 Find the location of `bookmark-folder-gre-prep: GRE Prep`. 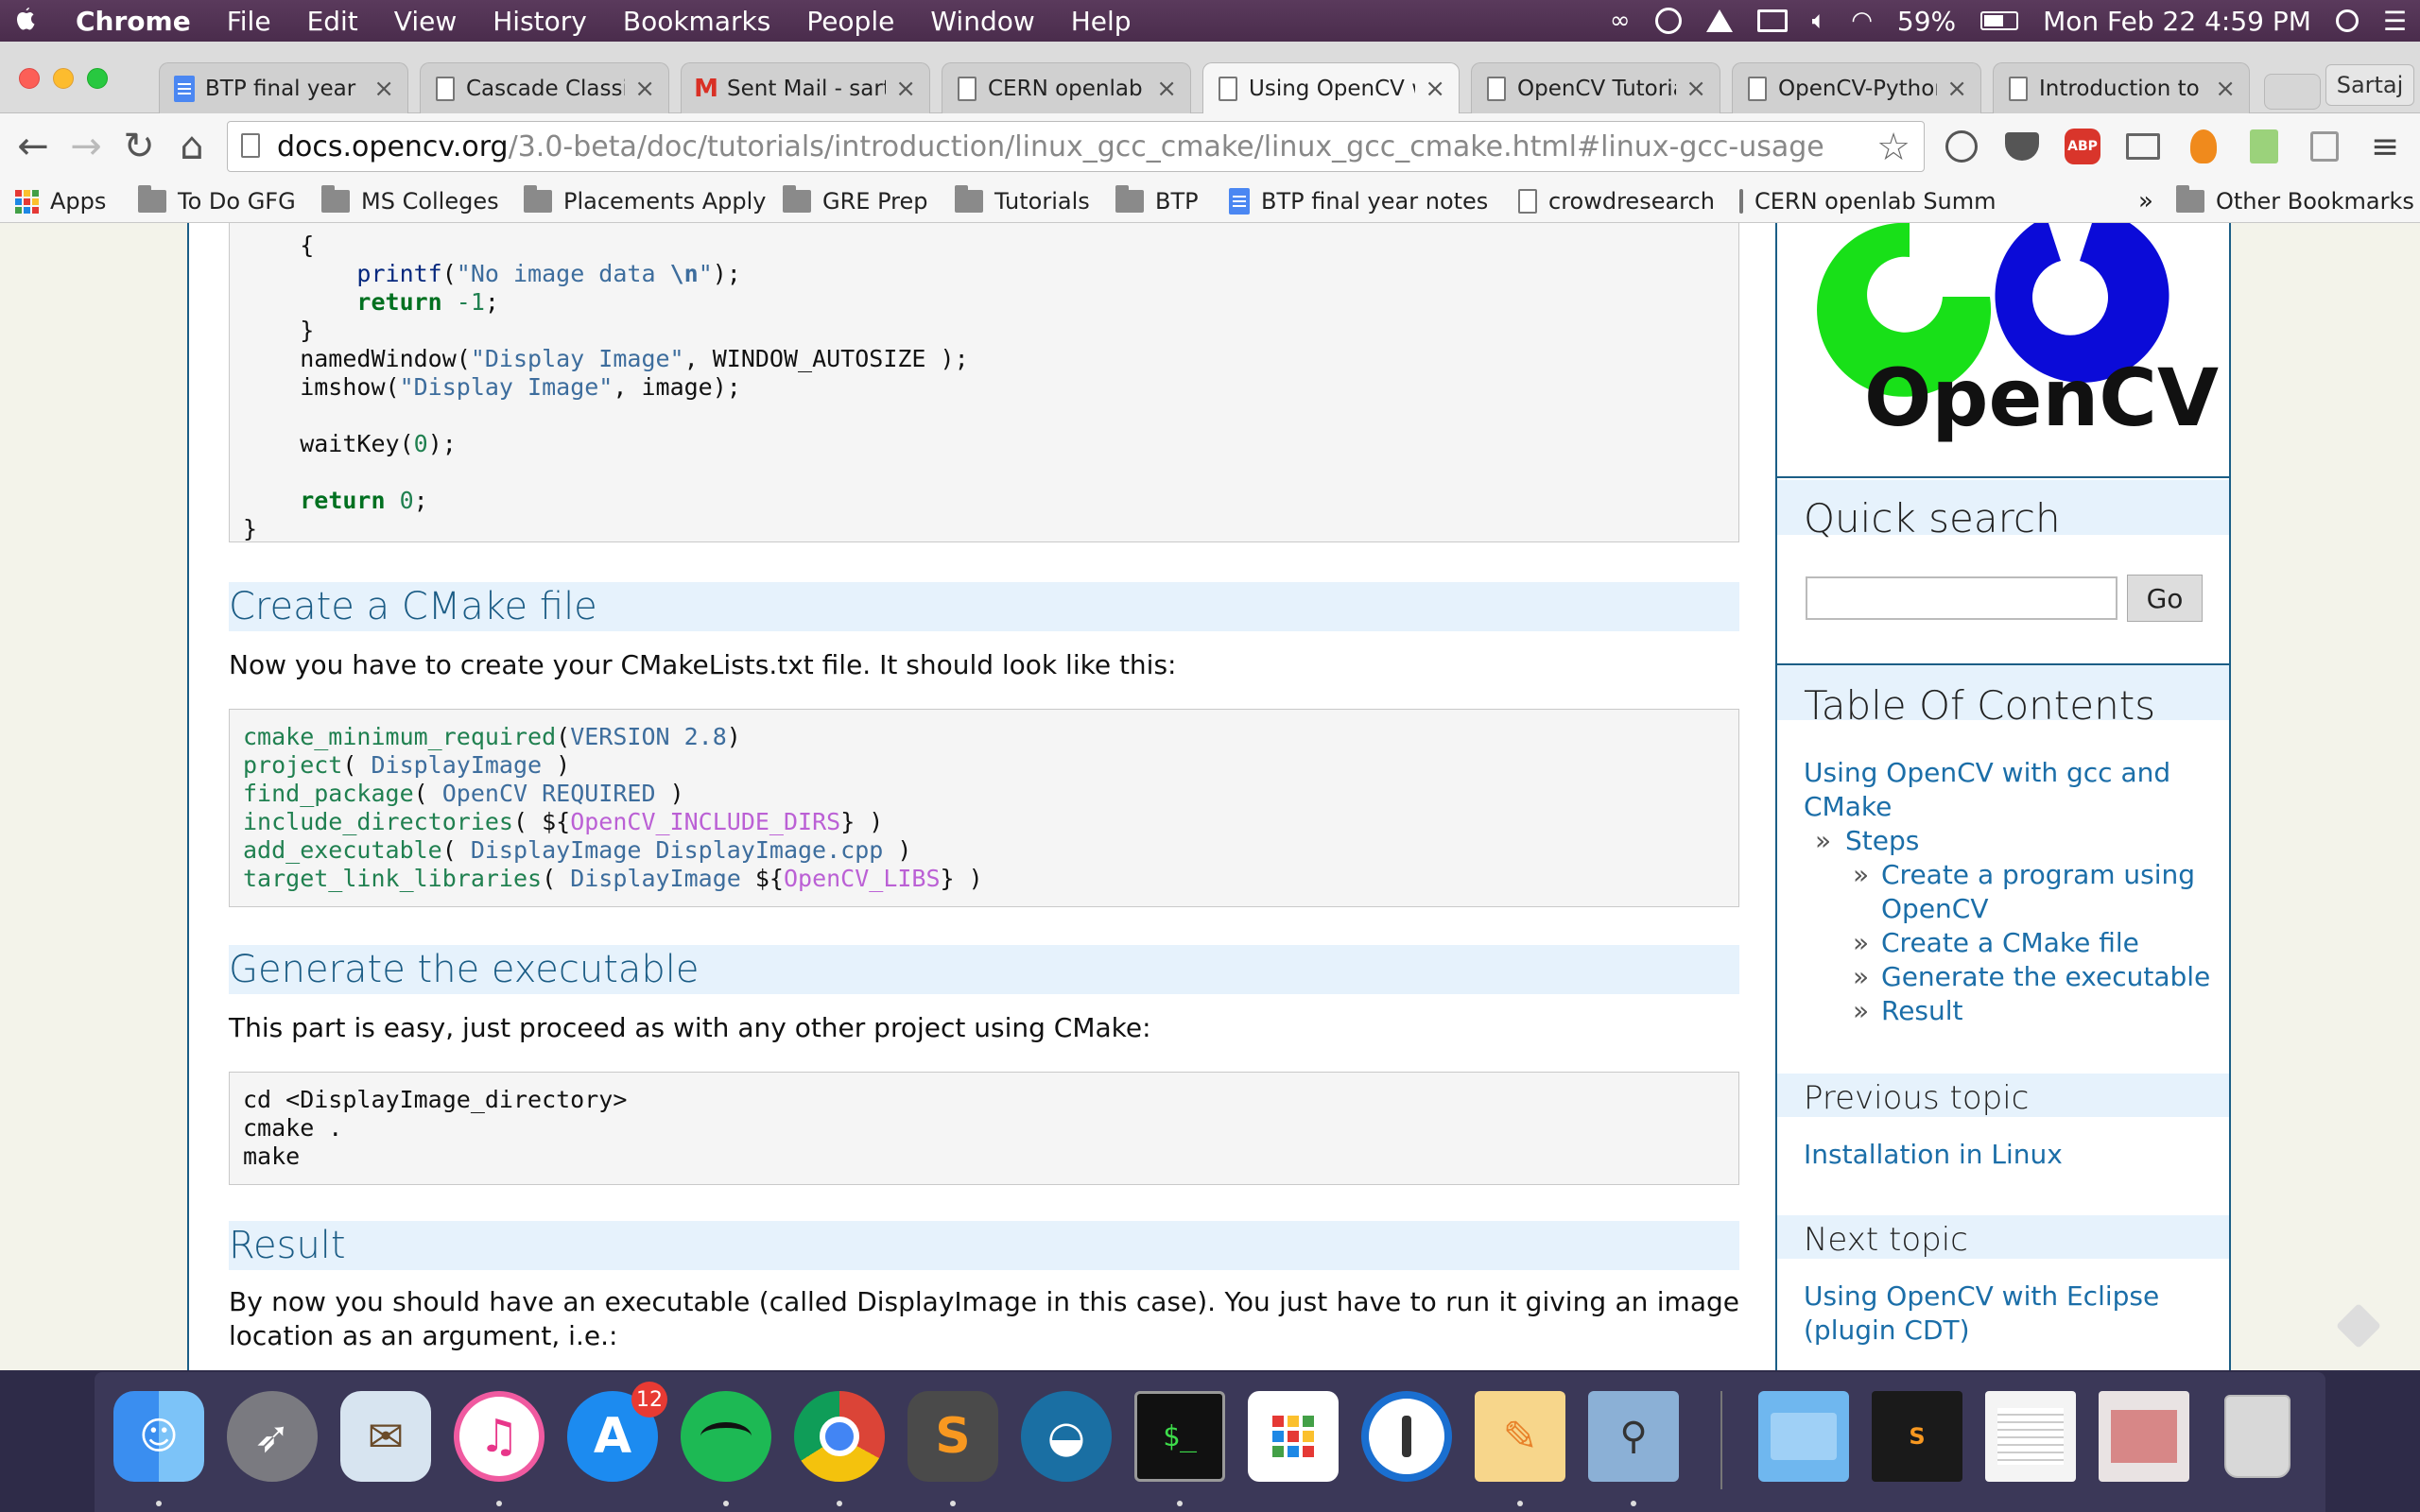

bookmark-folder-gre-prep: GRE Prep is located at coordinates (855, 201).